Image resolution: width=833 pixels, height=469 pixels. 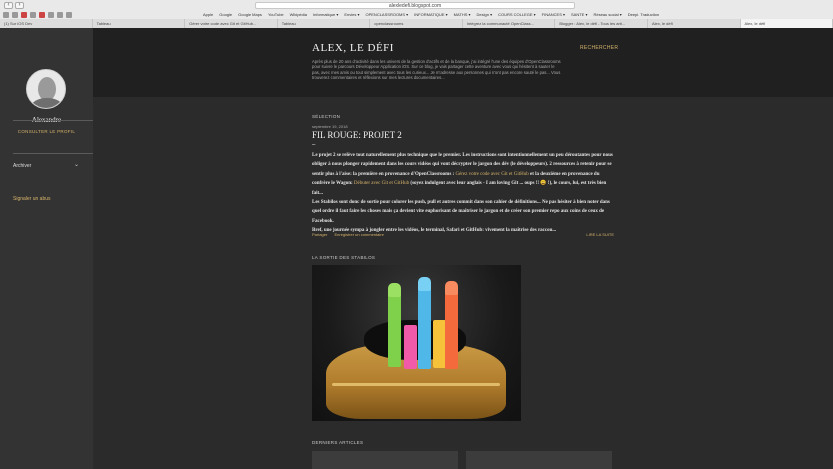 I want to click on chevron-down-icon: ⌄, so click(x=76, y=165).